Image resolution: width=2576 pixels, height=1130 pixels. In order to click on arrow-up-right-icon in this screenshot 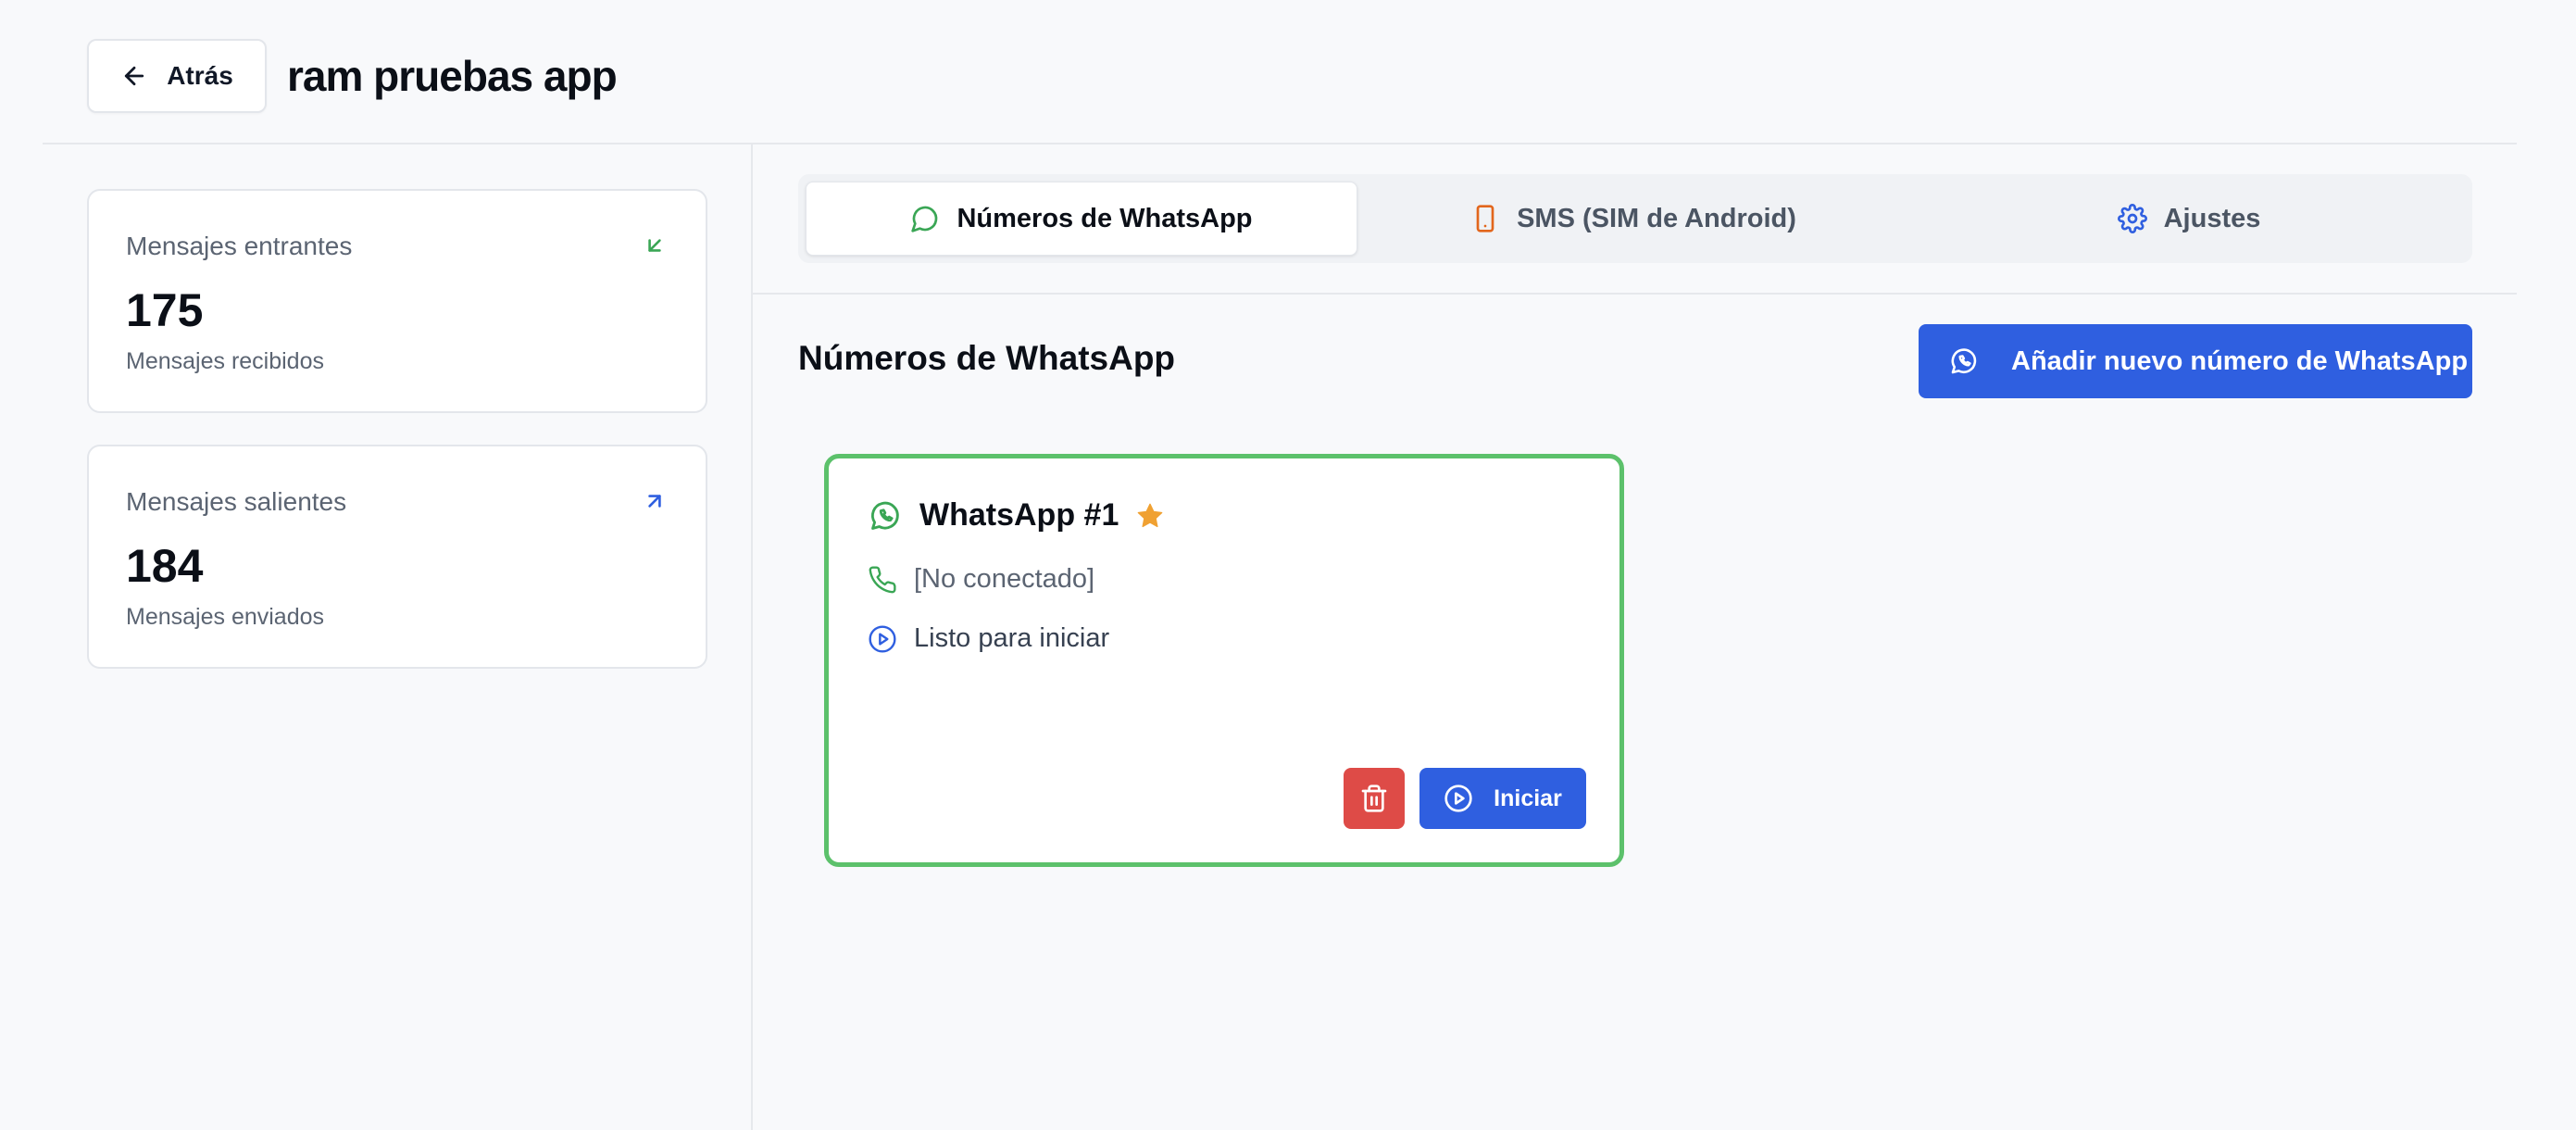, I will do `click(654, 501)`.